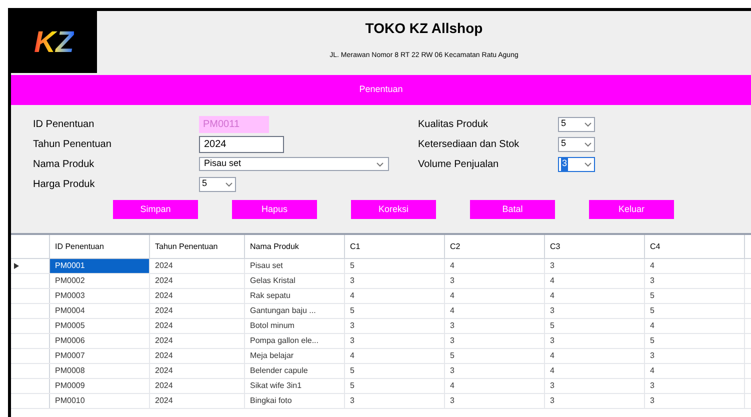 This screenshot has width=751, height=417. I want to click on field-label: Kualitas Produk, so click(454, 125).